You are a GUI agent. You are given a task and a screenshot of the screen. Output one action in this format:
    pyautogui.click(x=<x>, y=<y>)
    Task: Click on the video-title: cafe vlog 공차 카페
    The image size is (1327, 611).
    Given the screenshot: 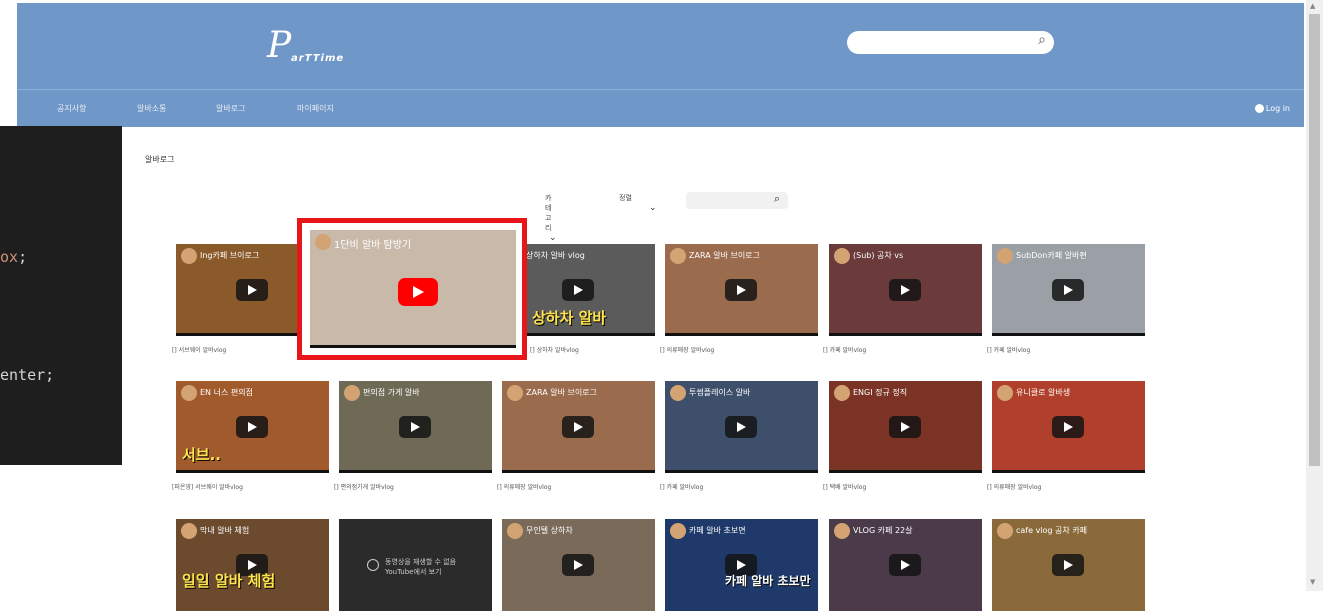 What is the action you would take?
    pyautogui.click(x=1052, y=530)
    